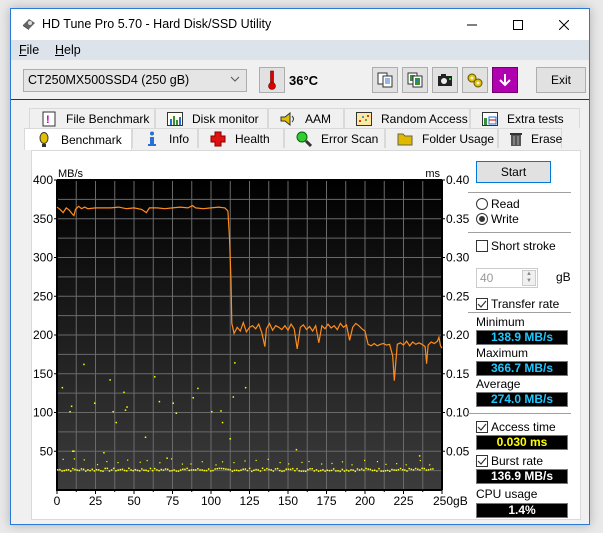 The width and height of the screenshot is (603, 533). Describe the element at coordinates (472, 24) in the screenshot. I see `minimize-button` at that location.